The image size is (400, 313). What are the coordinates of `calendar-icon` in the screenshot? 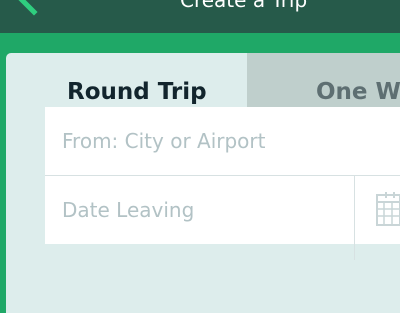 It's located at (388, 209).